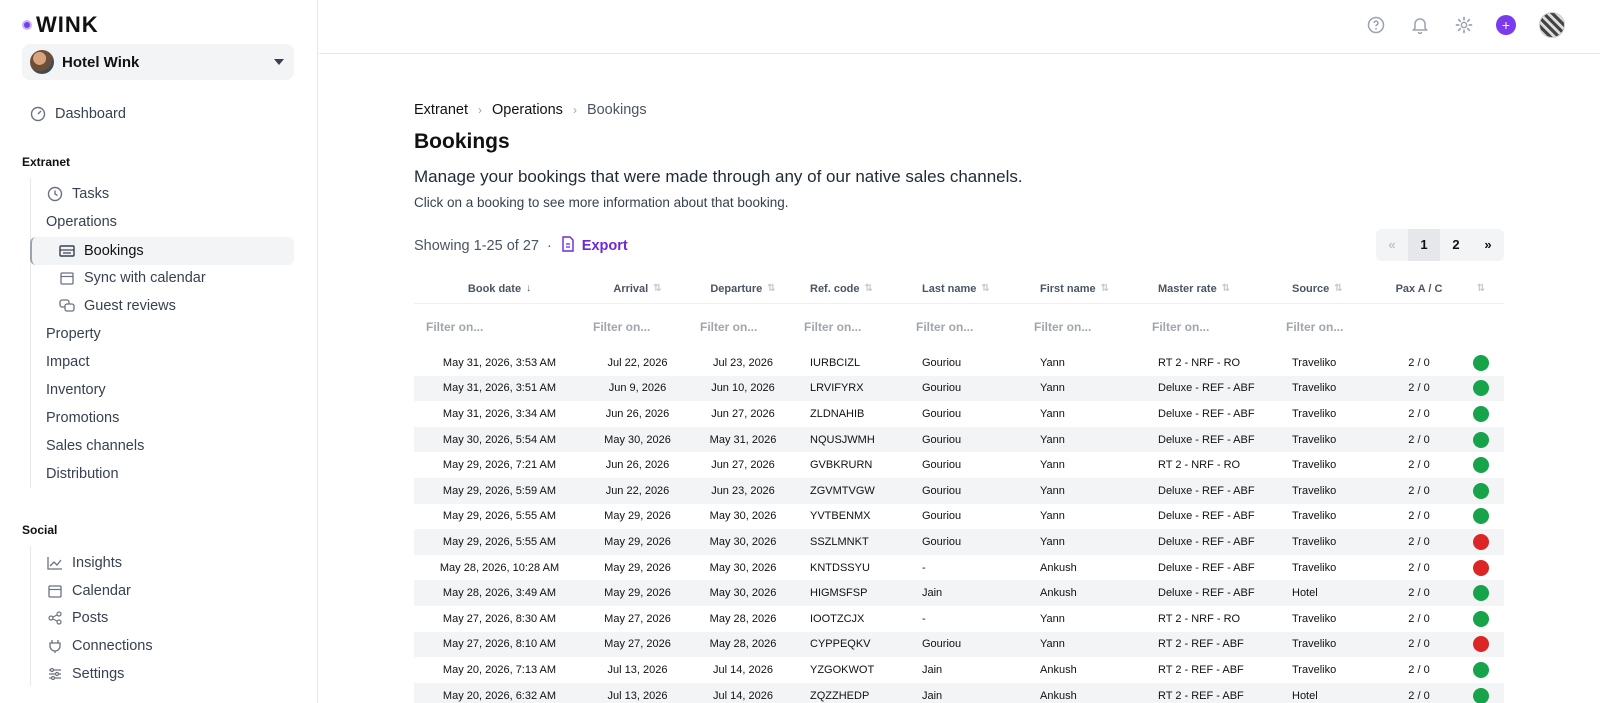 The height and width of the screenshot is (703, 1600). What do you see at coordinates (499, 289) in the screenshot?
I see `column-header-book-date: Book date ↓` at bounding box center [499, 289].